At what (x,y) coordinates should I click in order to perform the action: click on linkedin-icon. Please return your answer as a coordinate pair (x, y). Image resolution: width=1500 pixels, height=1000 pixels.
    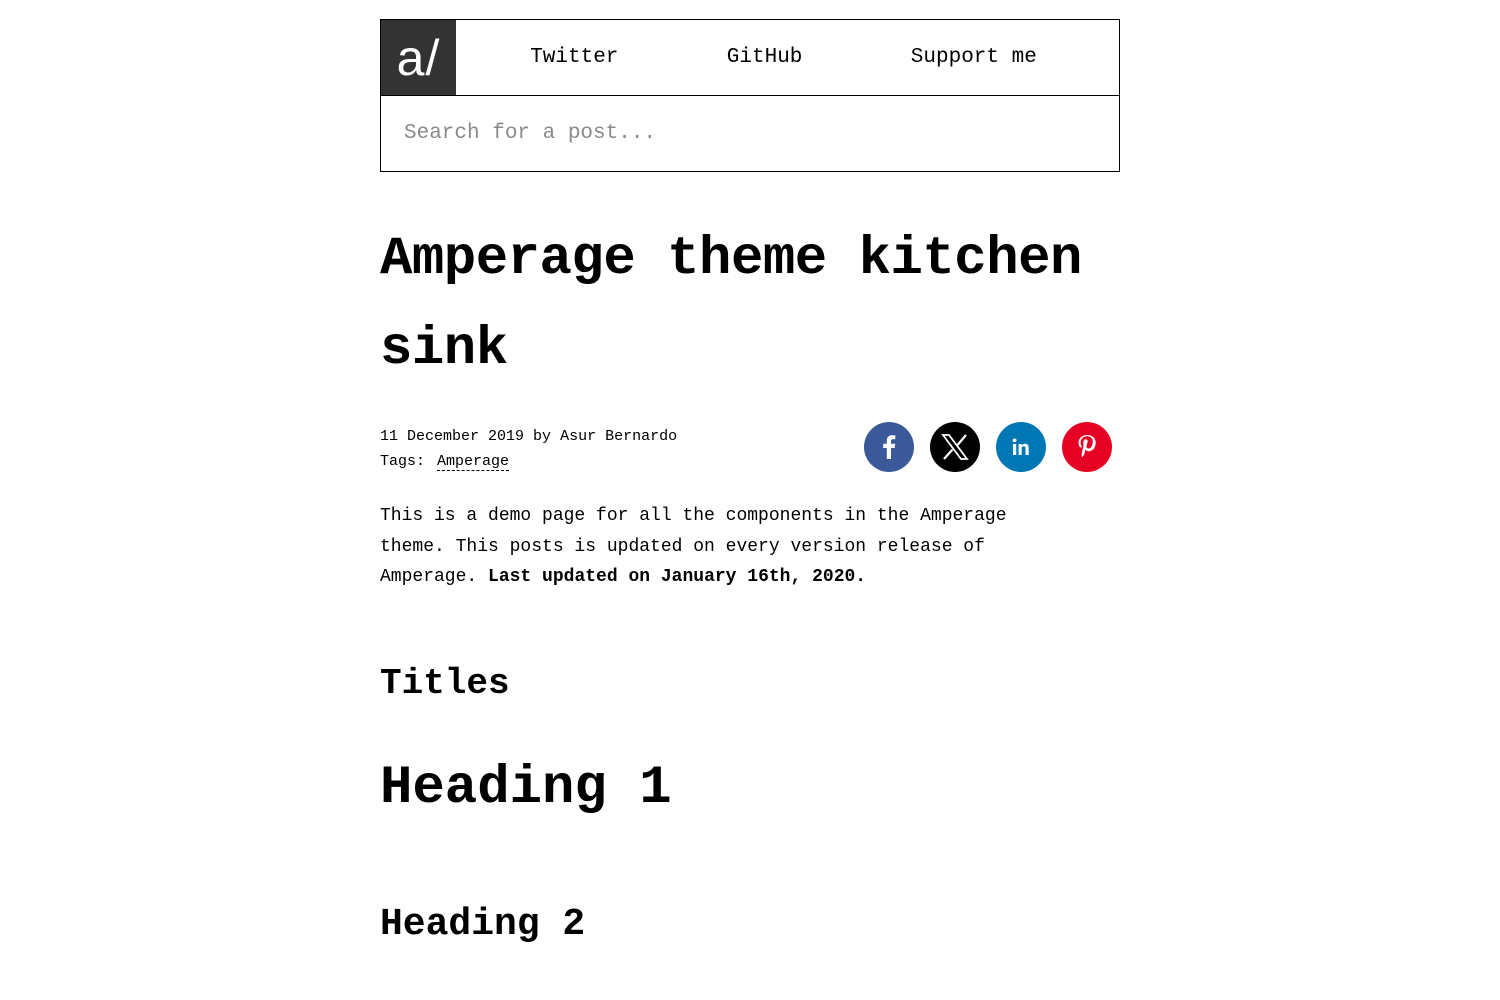
    Looking at the image, I should click on (1020, 446).